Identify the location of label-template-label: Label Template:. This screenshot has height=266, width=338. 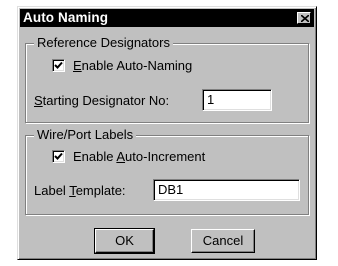
(80, 190).